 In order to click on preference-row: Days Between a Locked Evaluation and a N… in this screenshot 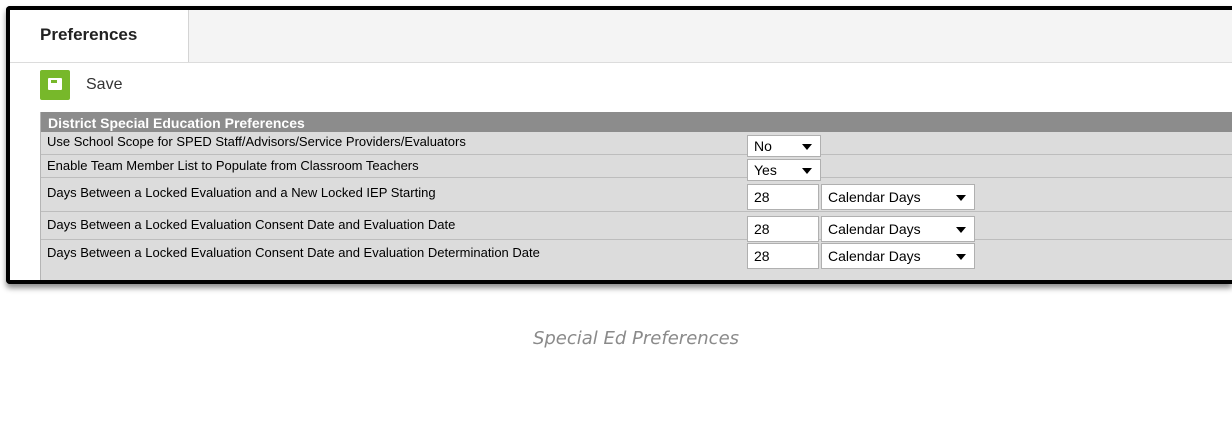, I will do `click(636, 195)`.